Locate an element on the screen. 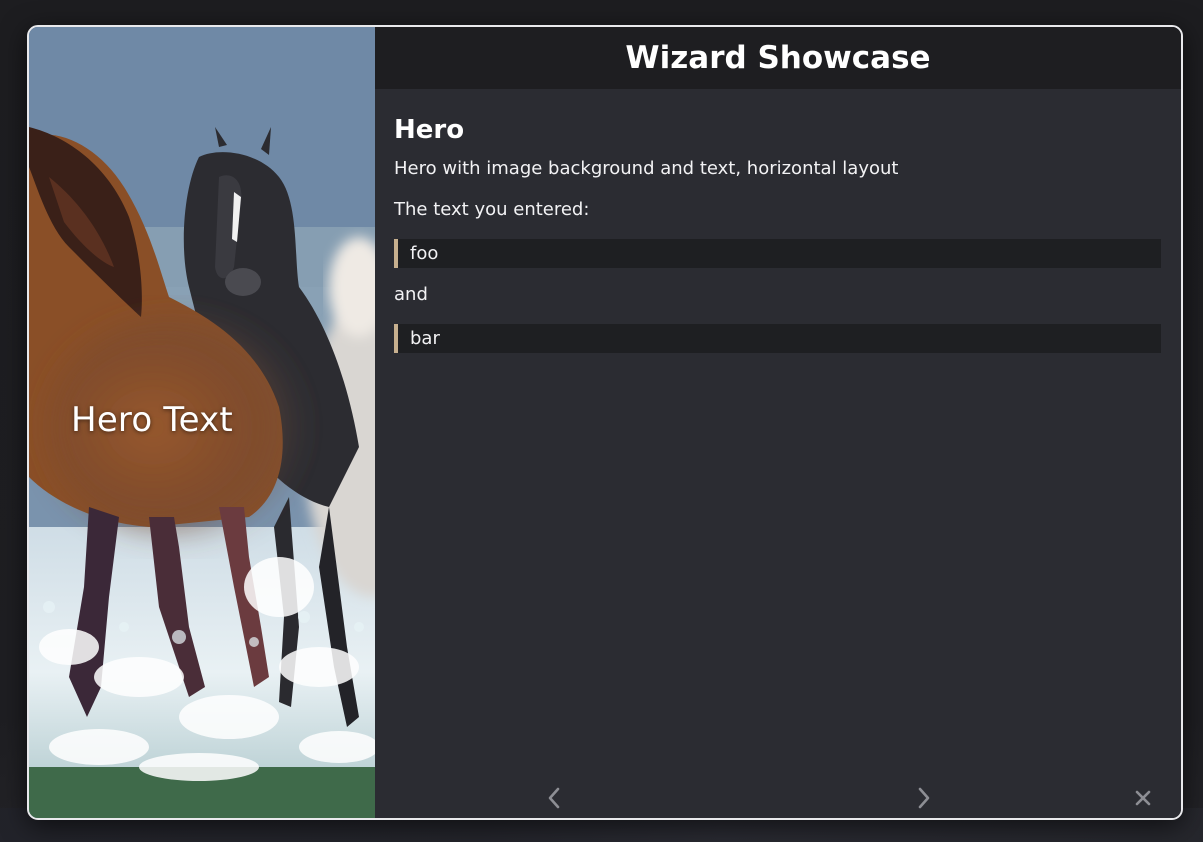 Image resolution: width=1203 pixels, height=842 pixels. close-button is located at coordinates (1143, 798).